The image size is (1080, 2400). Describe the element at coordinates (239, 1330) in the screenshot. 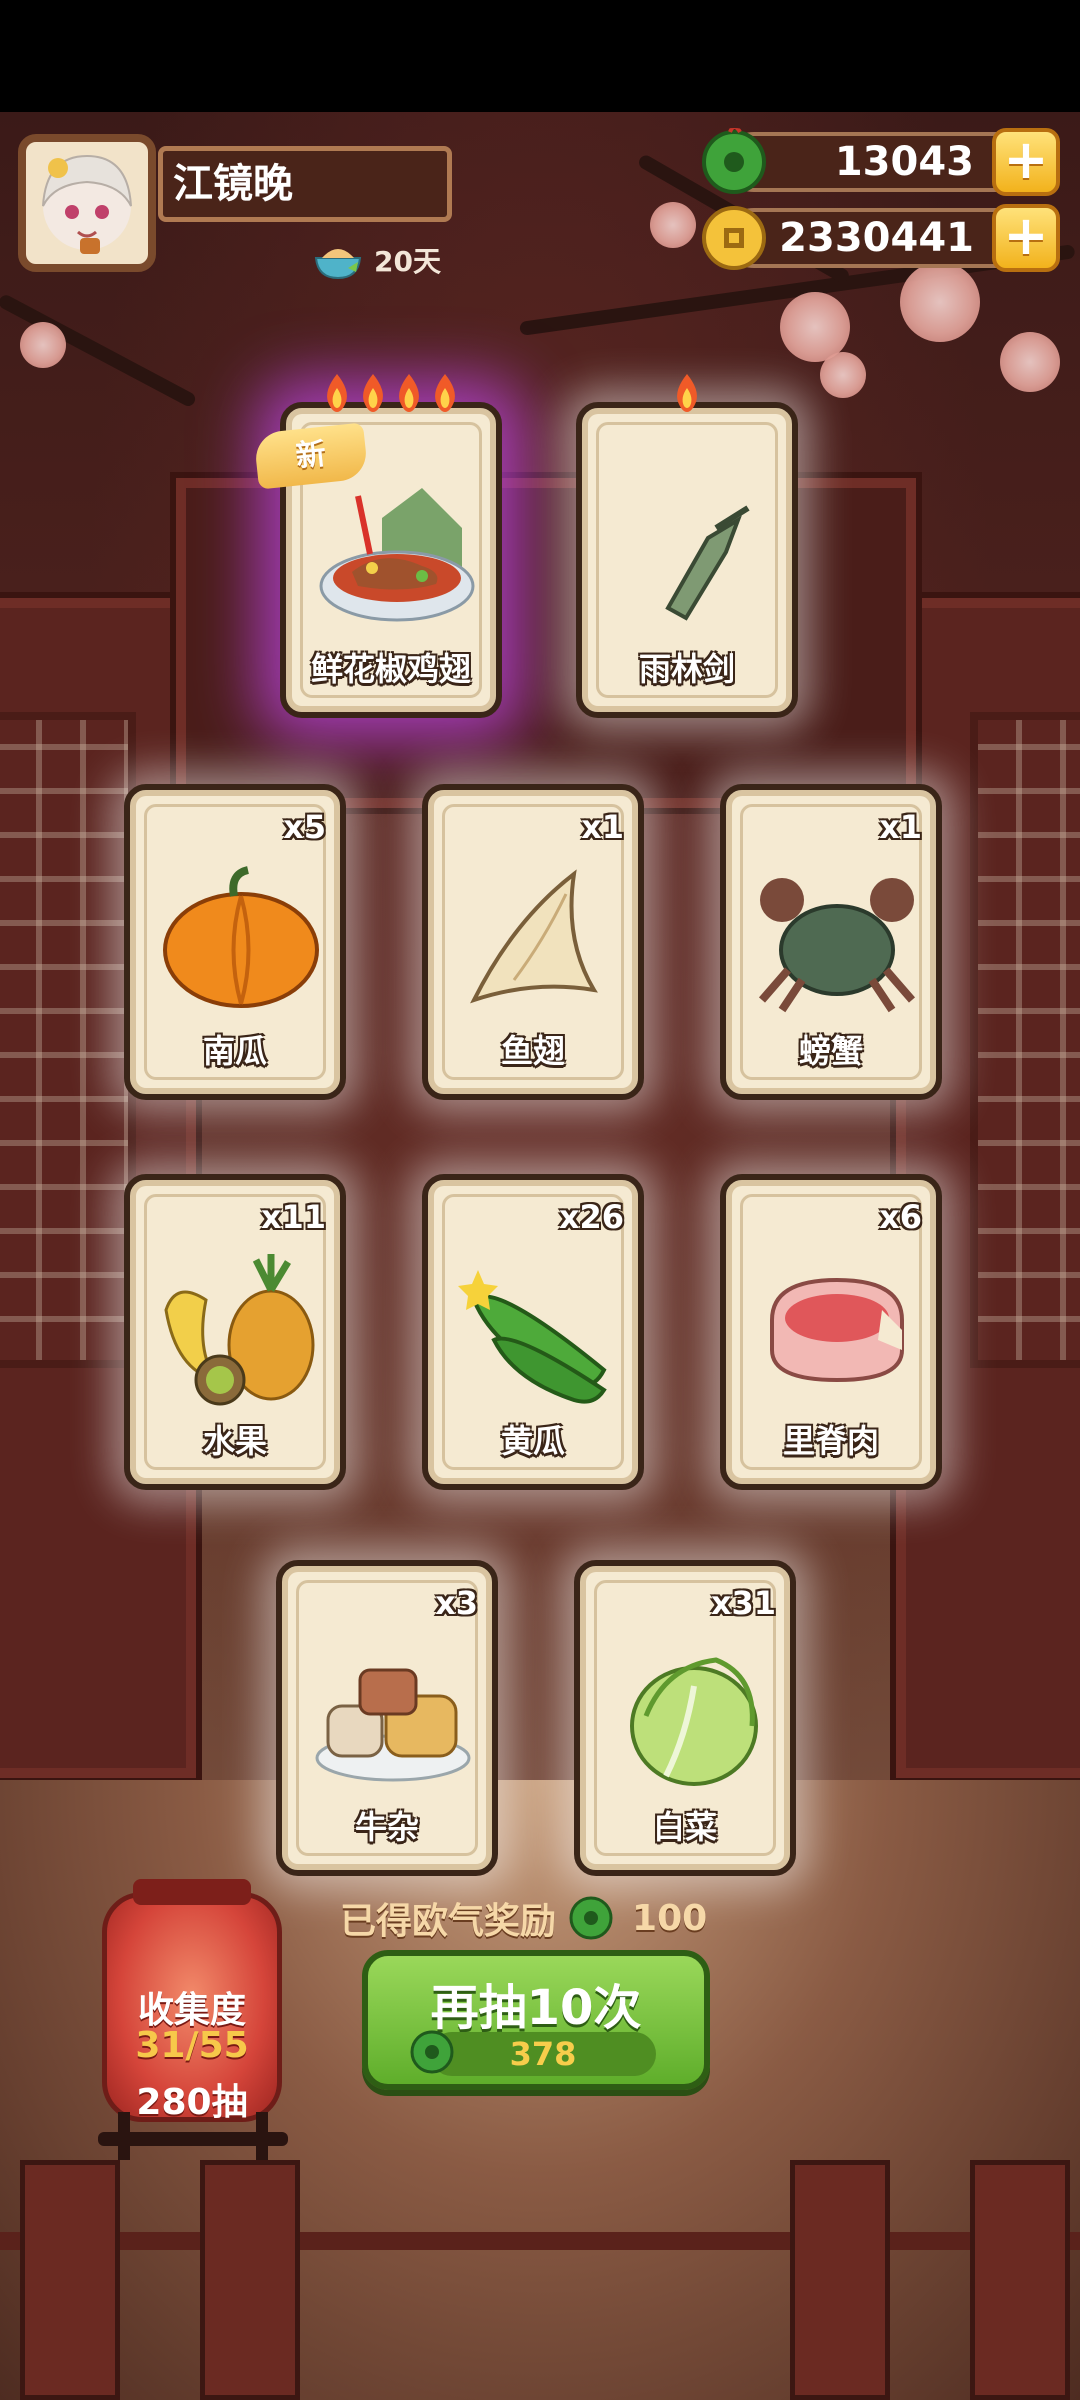

I see `fruit-icon` at that location.